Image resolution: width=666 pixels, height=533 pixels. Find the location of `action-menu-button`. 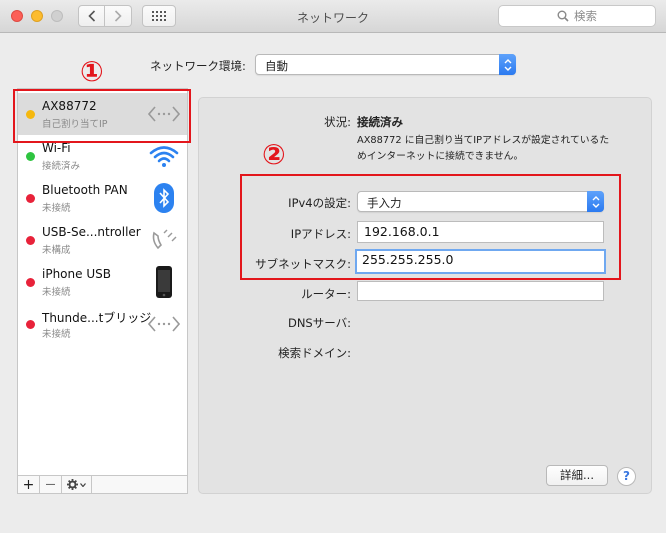

action-menu-button is located at coordinates (77, 484).